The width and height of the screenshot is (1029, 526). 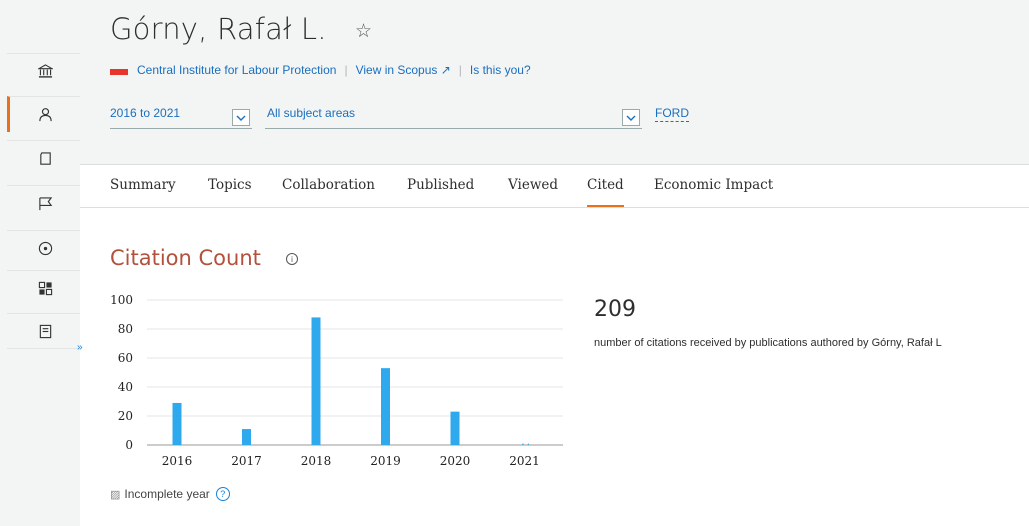 What do you see at coordinates (605, 185) in the screenshot?
I see `tab-cited: Cited` at bounding box center [605, 185].